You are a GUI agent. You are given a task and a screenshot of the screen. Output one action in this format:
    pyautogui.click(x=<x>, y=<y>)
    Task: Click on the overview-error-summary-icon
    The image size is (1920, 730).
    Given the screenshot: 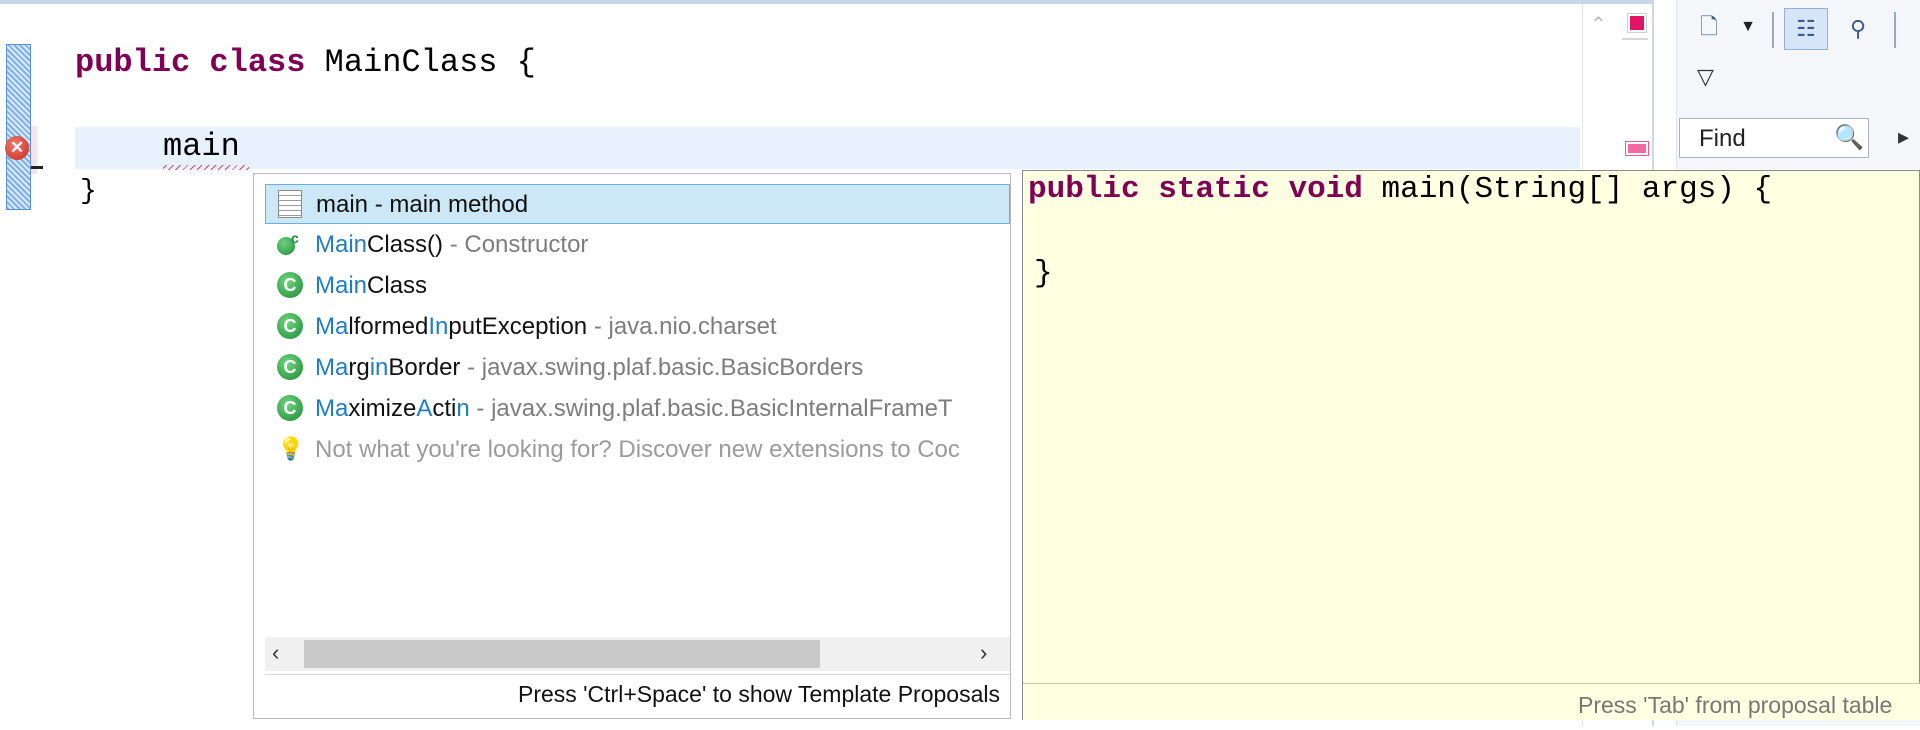 What is the action you would take?
    pyautogui.click(x=1637, y=23)
    